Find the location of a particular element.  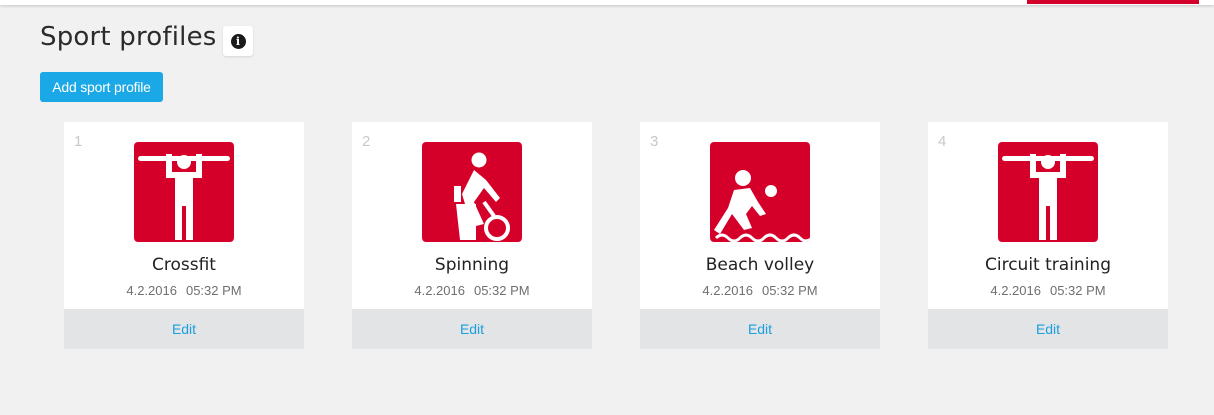

info-circle-icon: i is located at coordinates (238, 41).